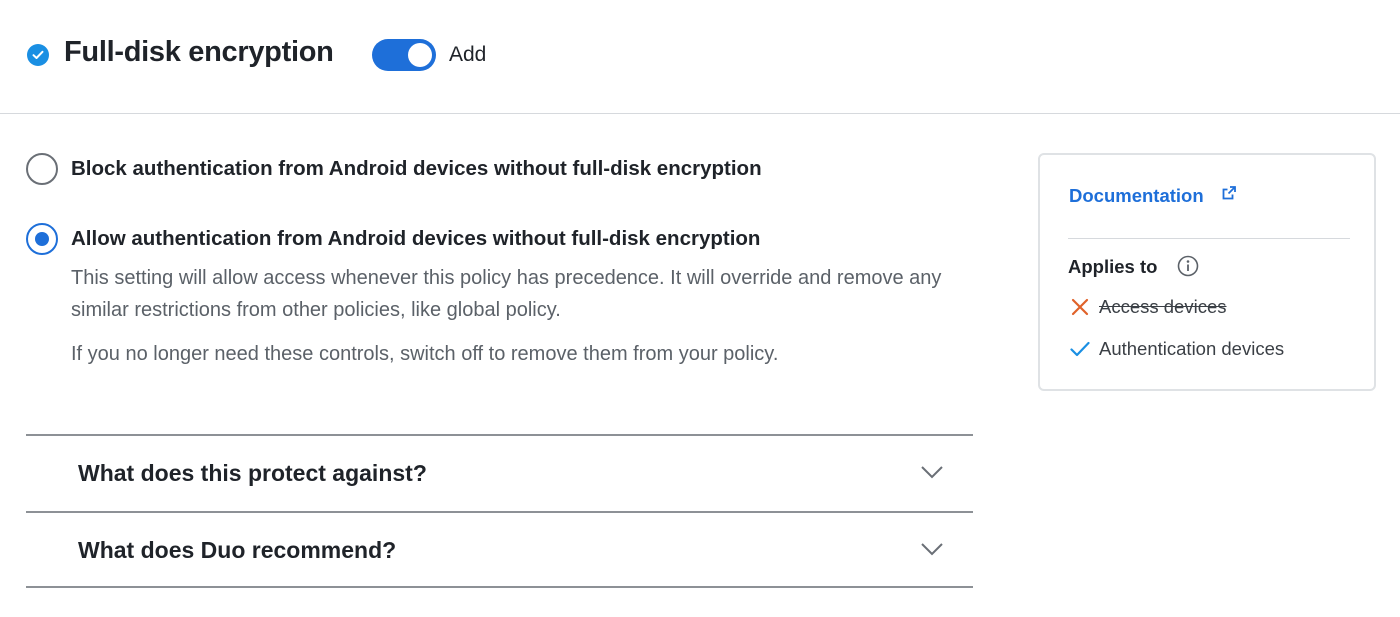  Describe the element at coordinates (499, 472) in the screenshot. I see `accordion-protect-against: What does this protect against?` at that location.